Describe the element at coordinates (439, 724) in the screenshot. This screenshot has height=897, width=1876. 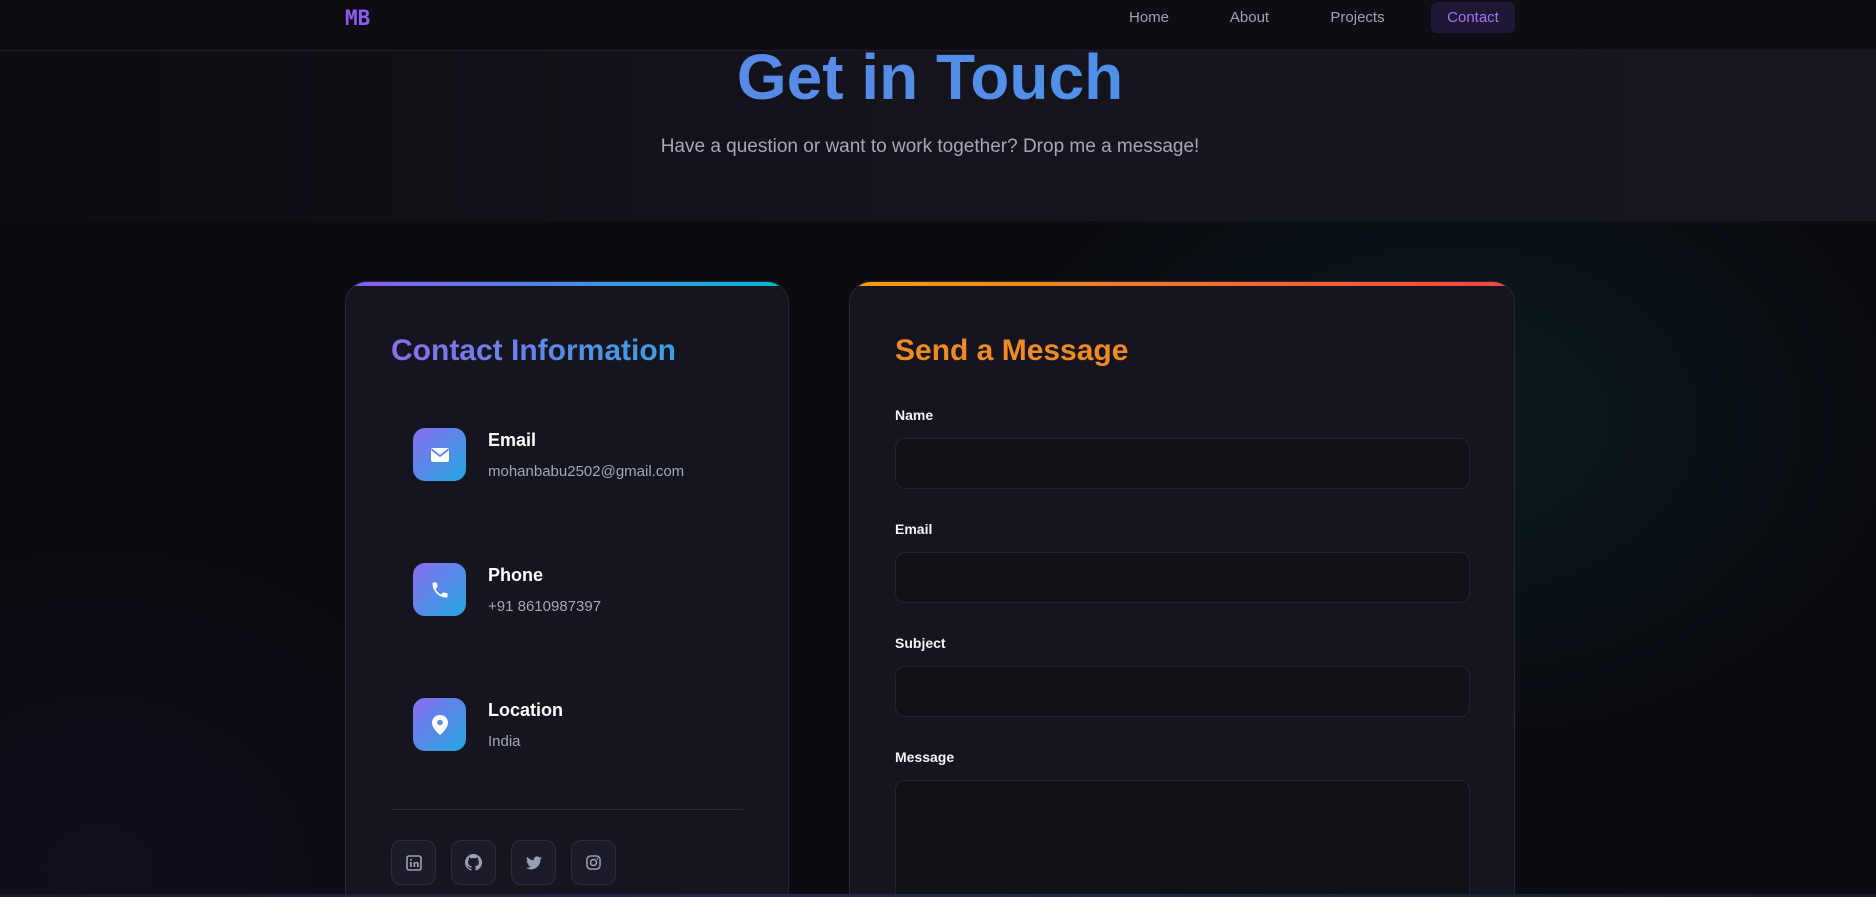
I see `location-pin-icon` at that location.